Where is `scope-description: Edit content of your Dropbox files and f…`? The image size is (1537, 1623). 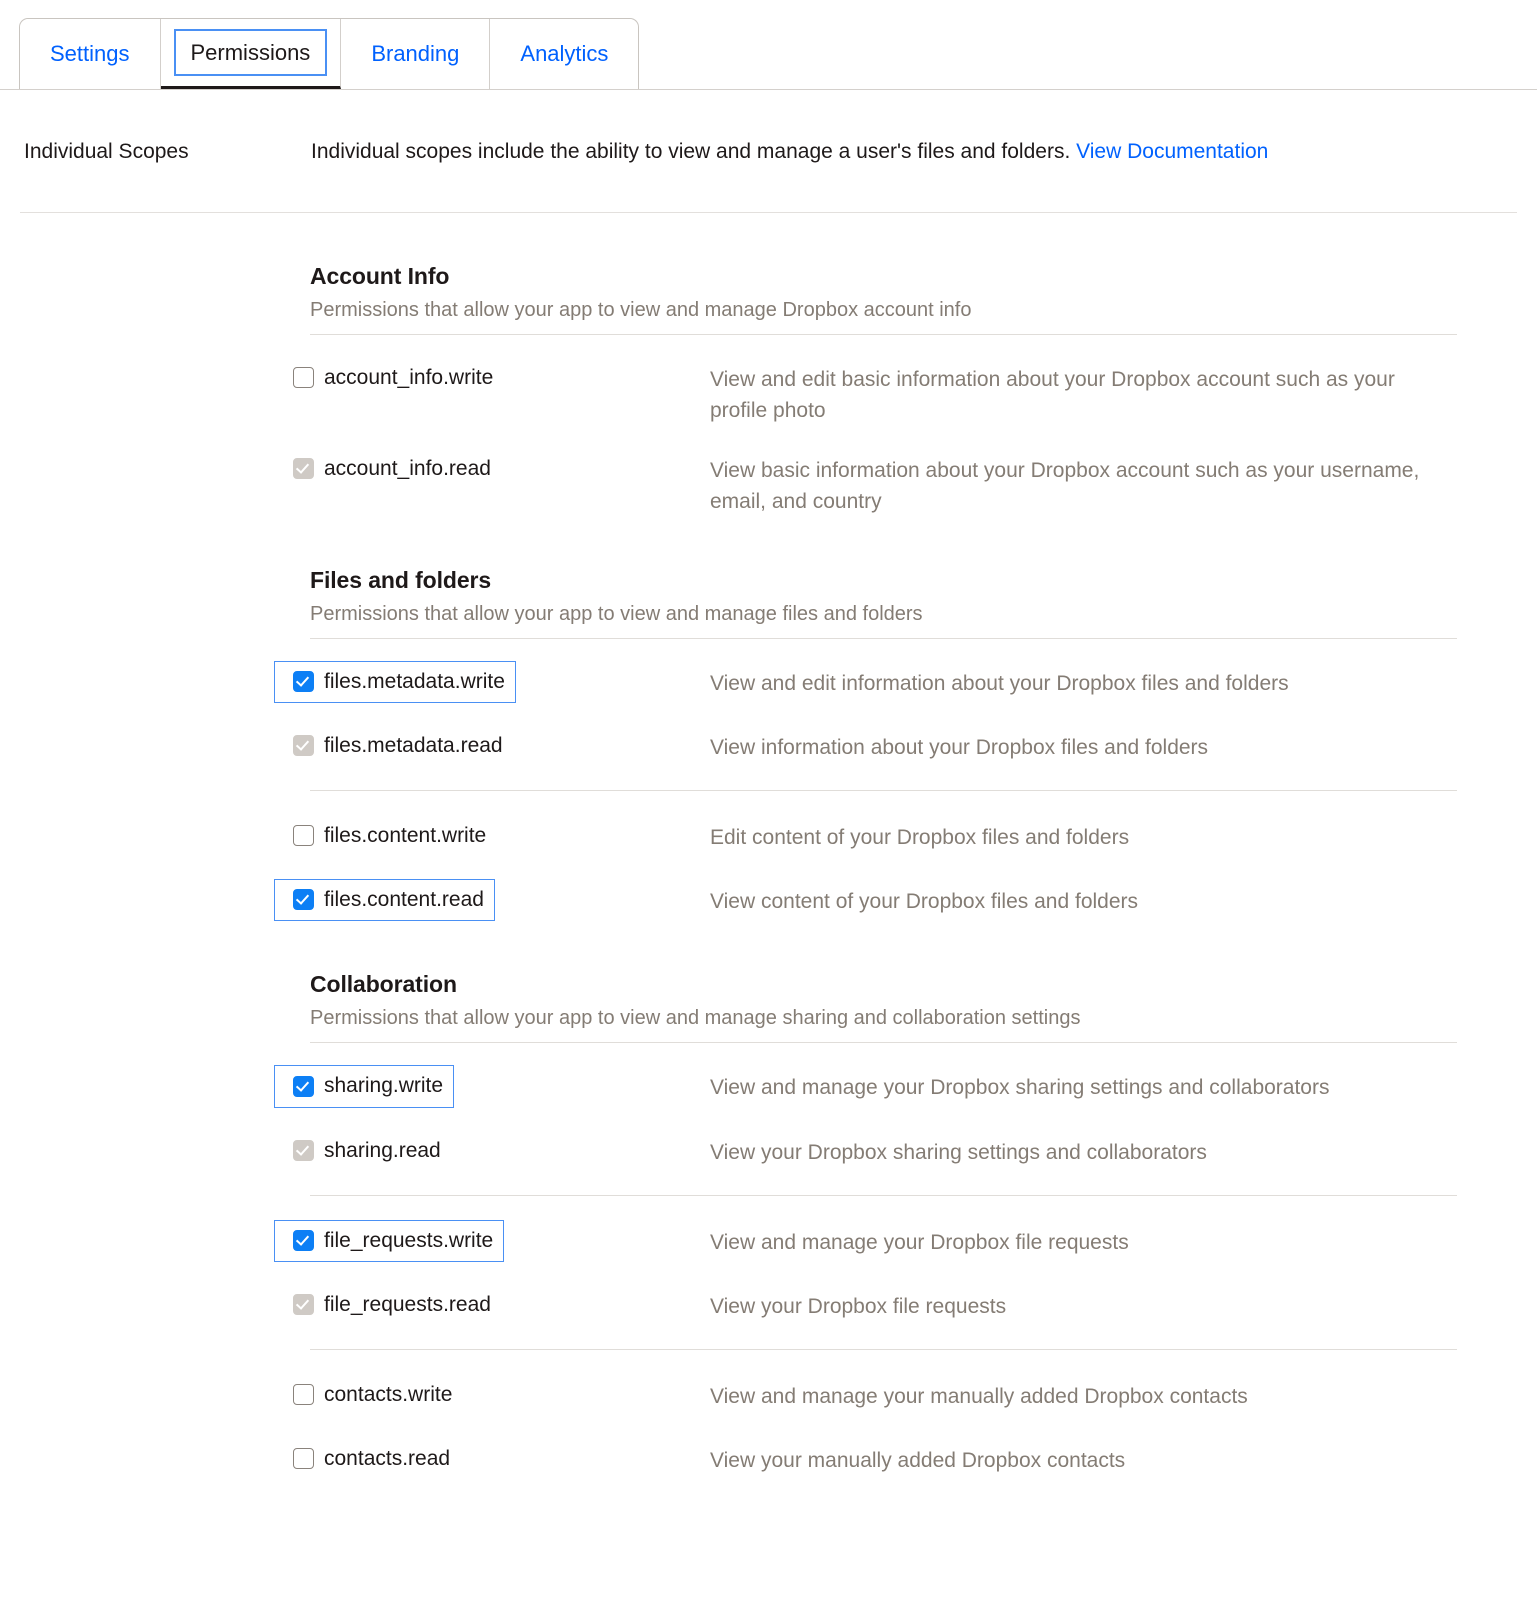
scope-description: Edit content of your Dropbox files and f… is located at coordinates (920, 838).